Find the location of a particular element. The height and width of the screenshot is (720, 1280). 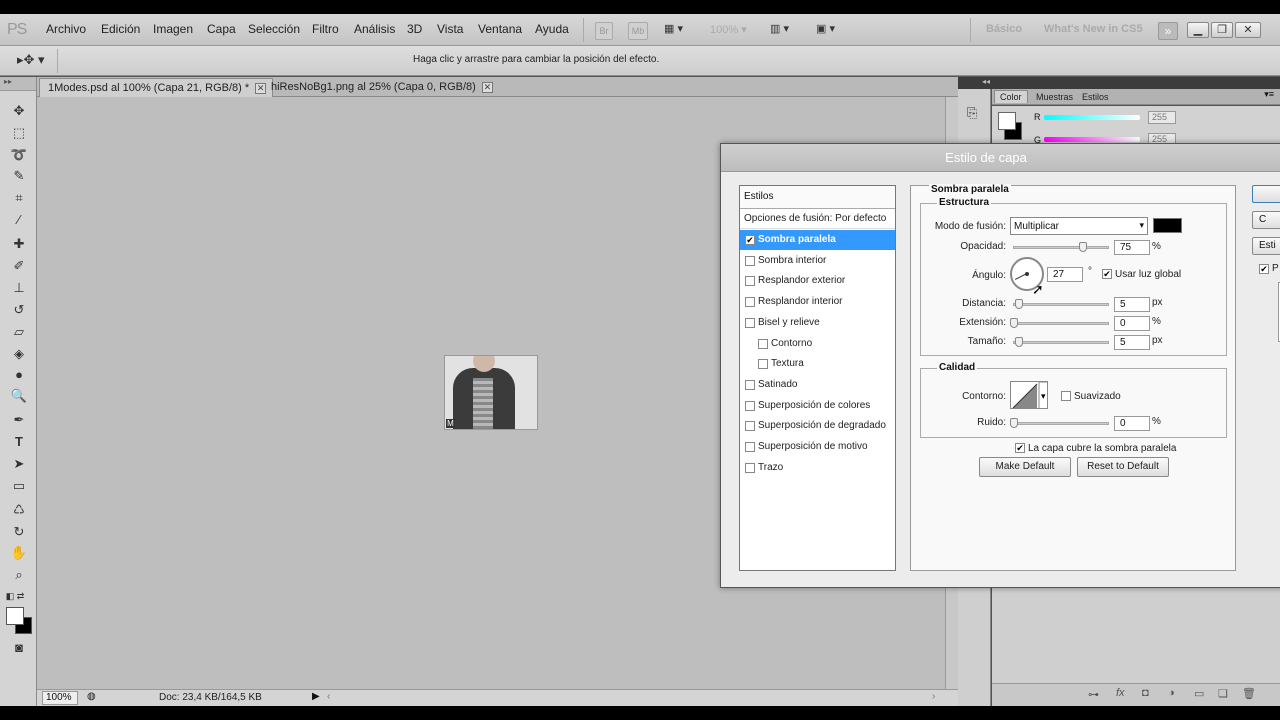

dialog-title: Estilo de capa is located at coordinates (1000, 158).